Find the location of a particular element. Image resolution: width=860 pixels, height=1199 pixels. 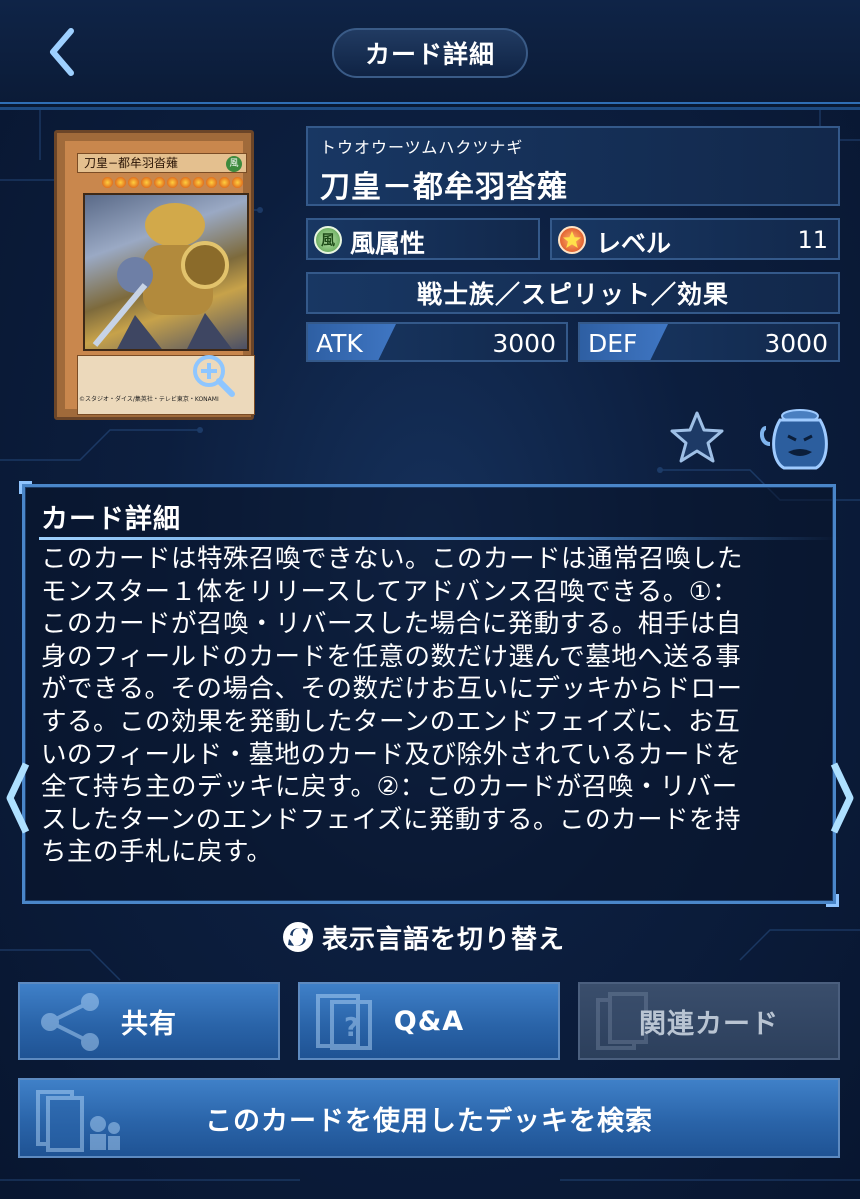

star-outline-icon is located at coordinates (697, 437).